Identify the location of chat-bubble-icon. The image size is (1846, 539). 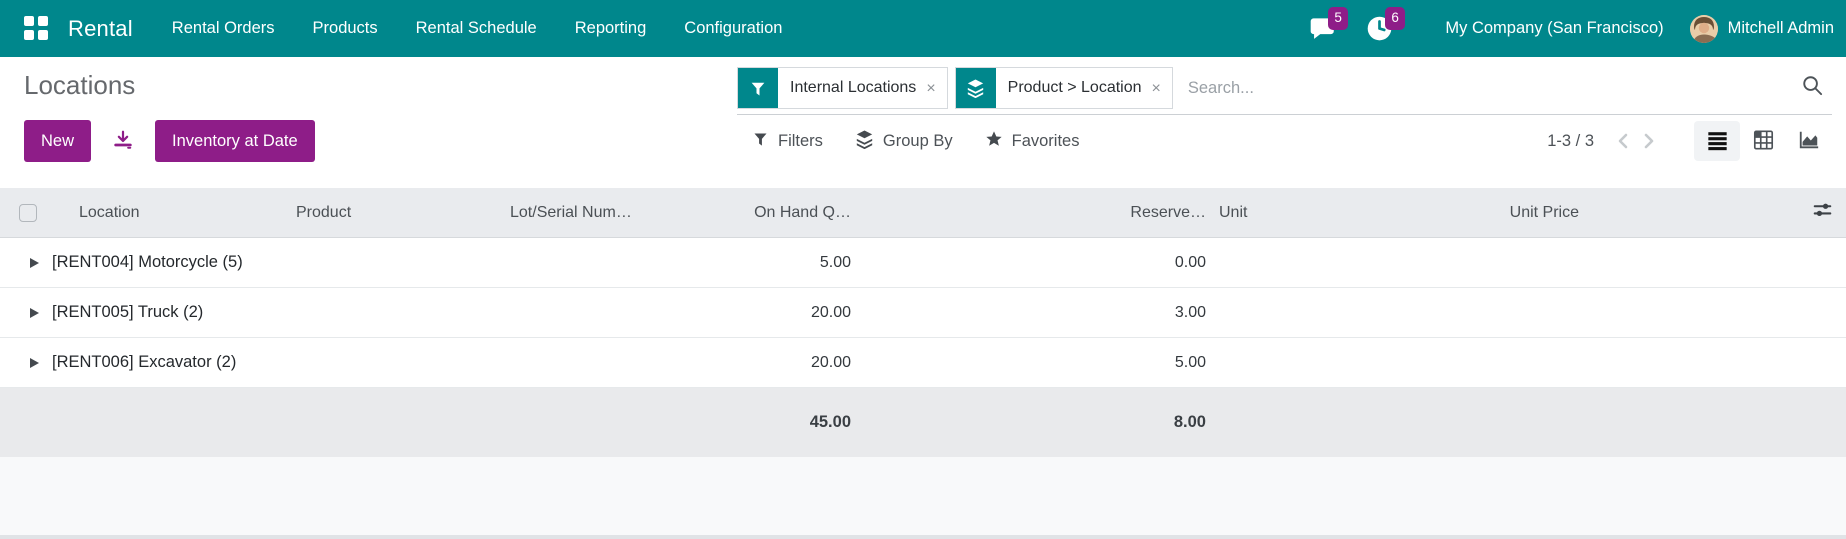
(1322, 32).